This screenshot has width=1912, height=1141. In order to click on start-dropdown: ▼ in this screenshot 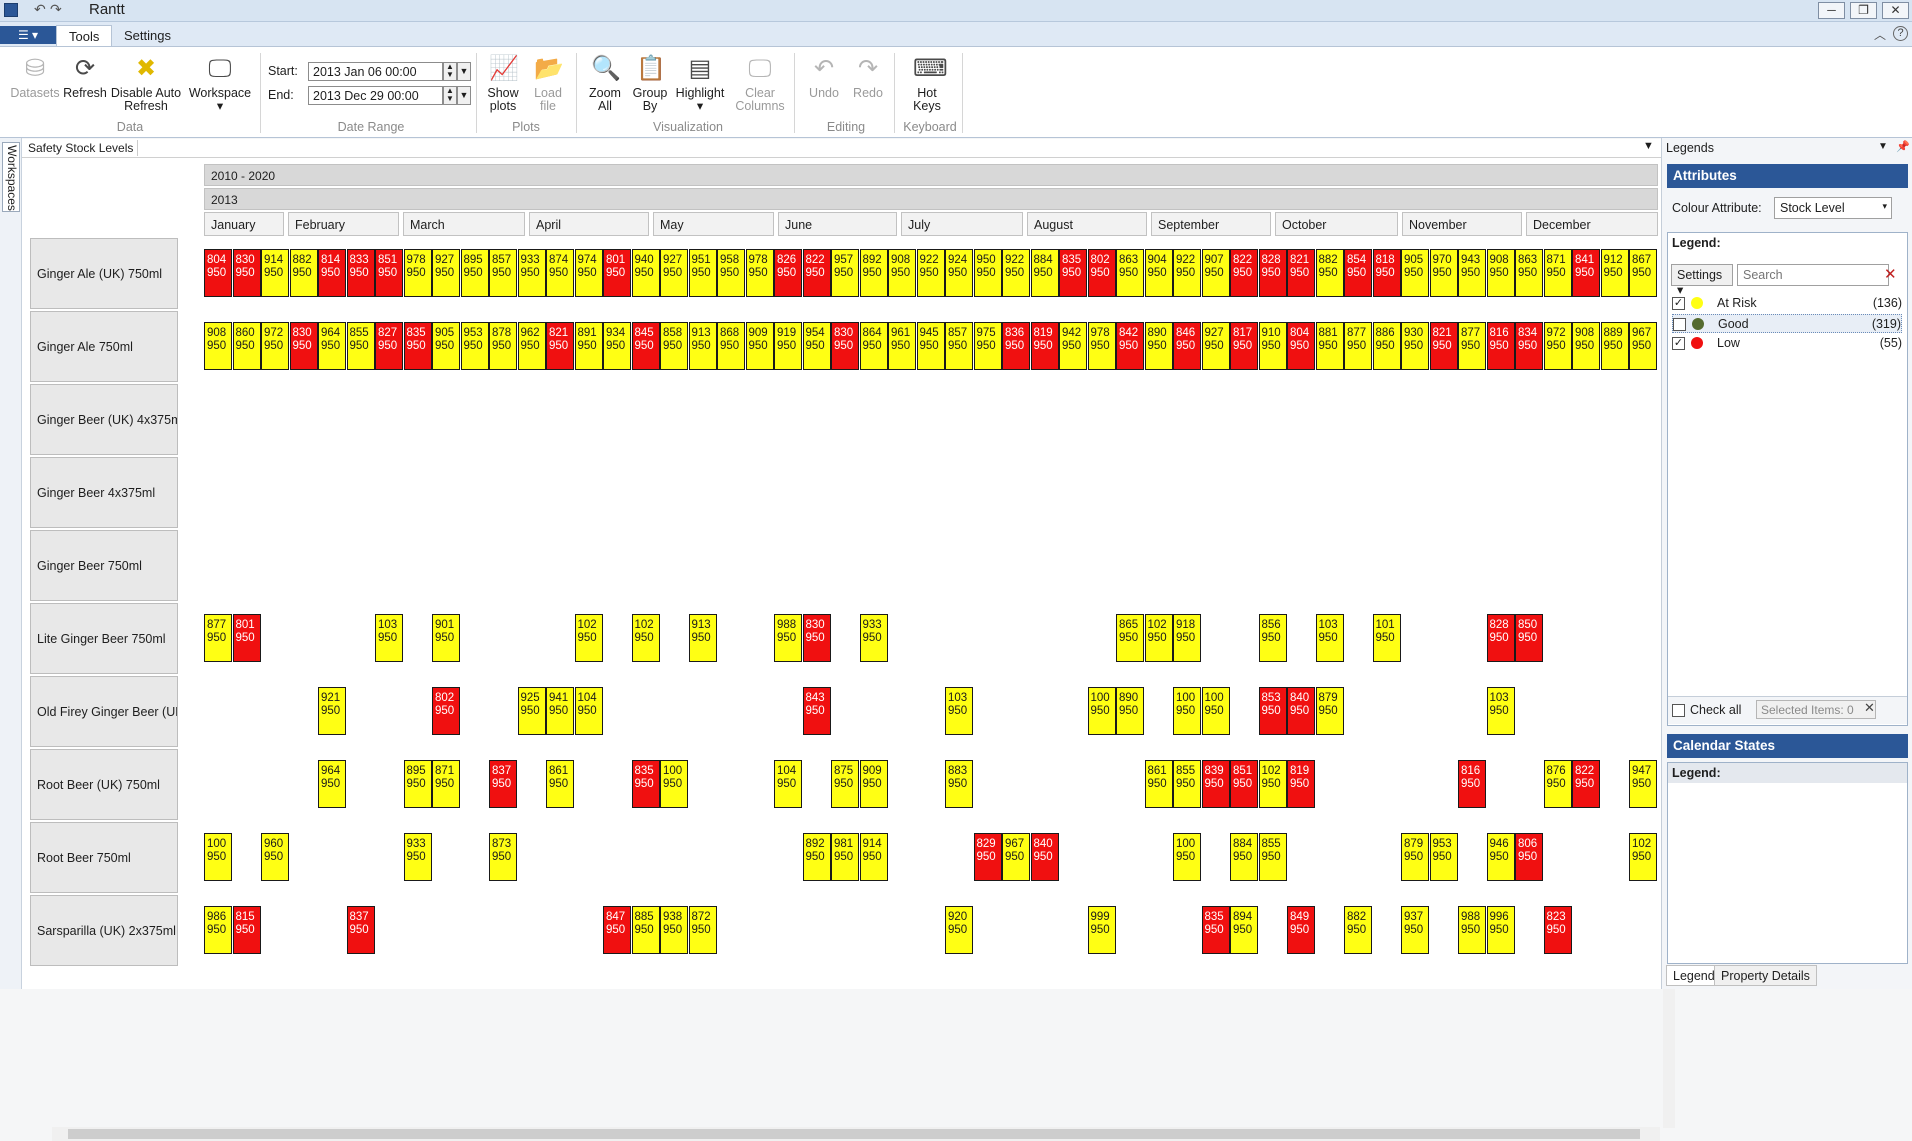, I will do `click(464, 71)`.